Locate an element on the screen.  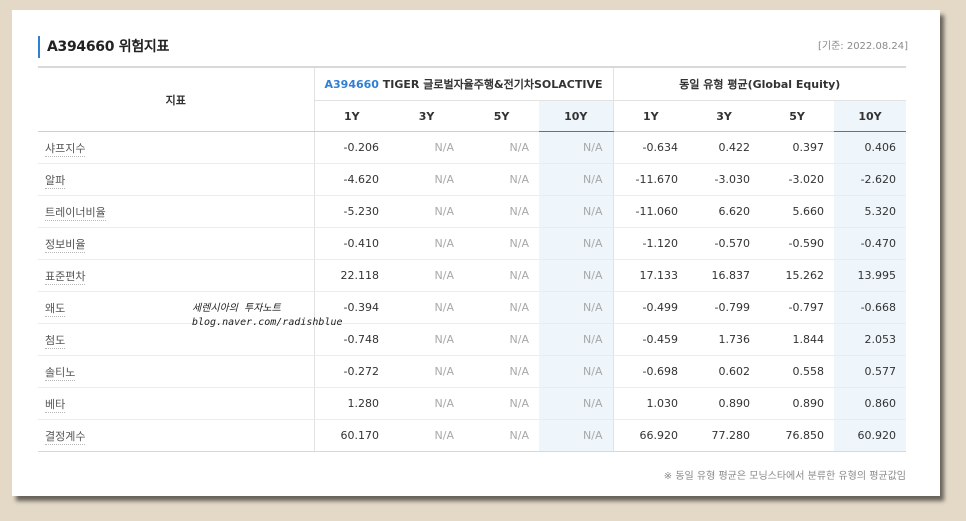
indicator-header: 지표 is located at coordinates (176, 99).